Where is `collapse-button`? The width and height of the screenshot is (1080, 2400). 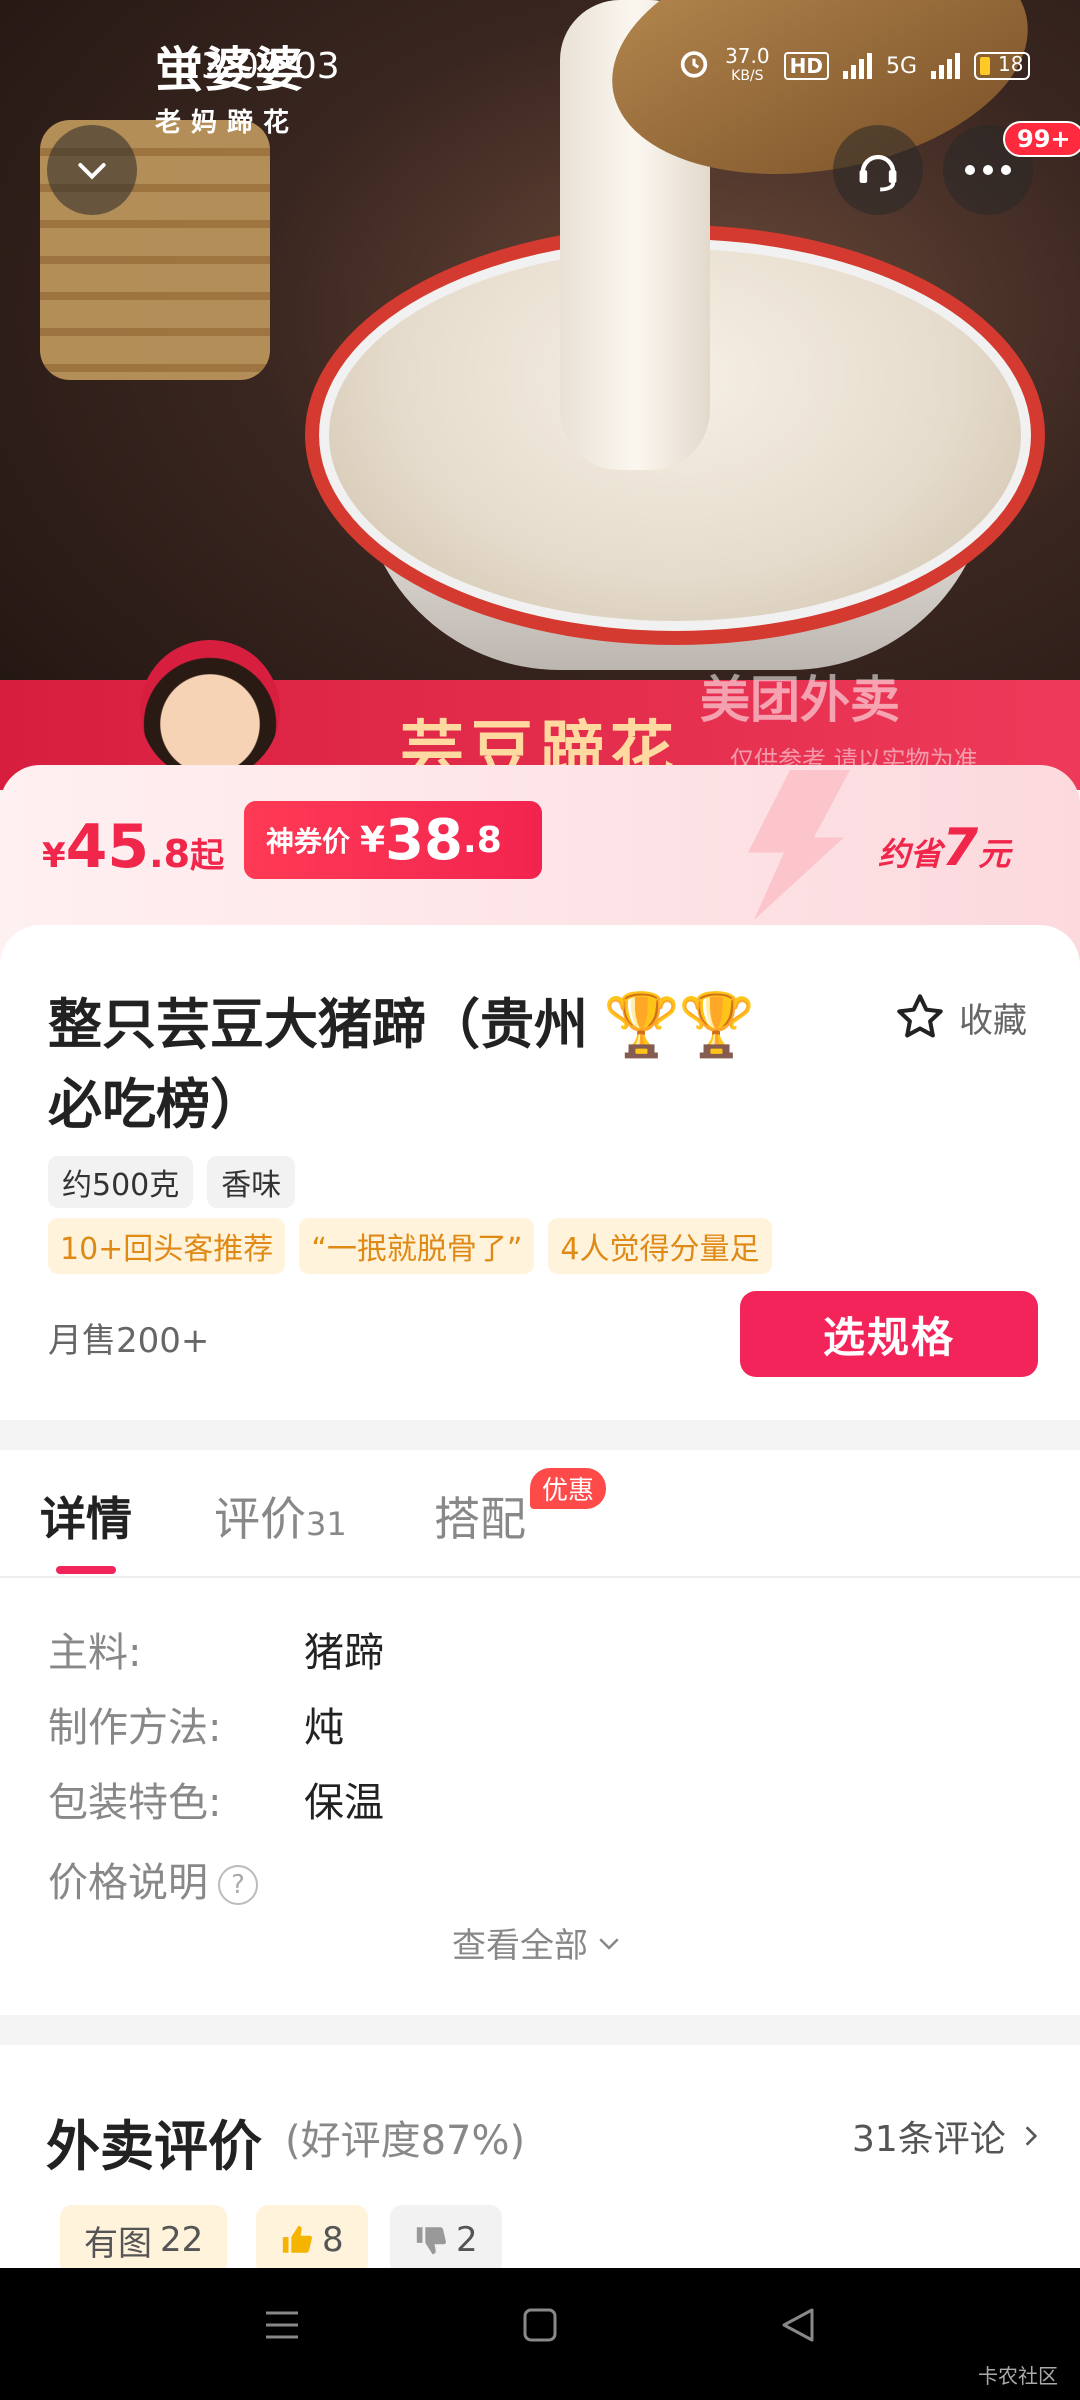 collapse-button is located at coordinates (92, 170).